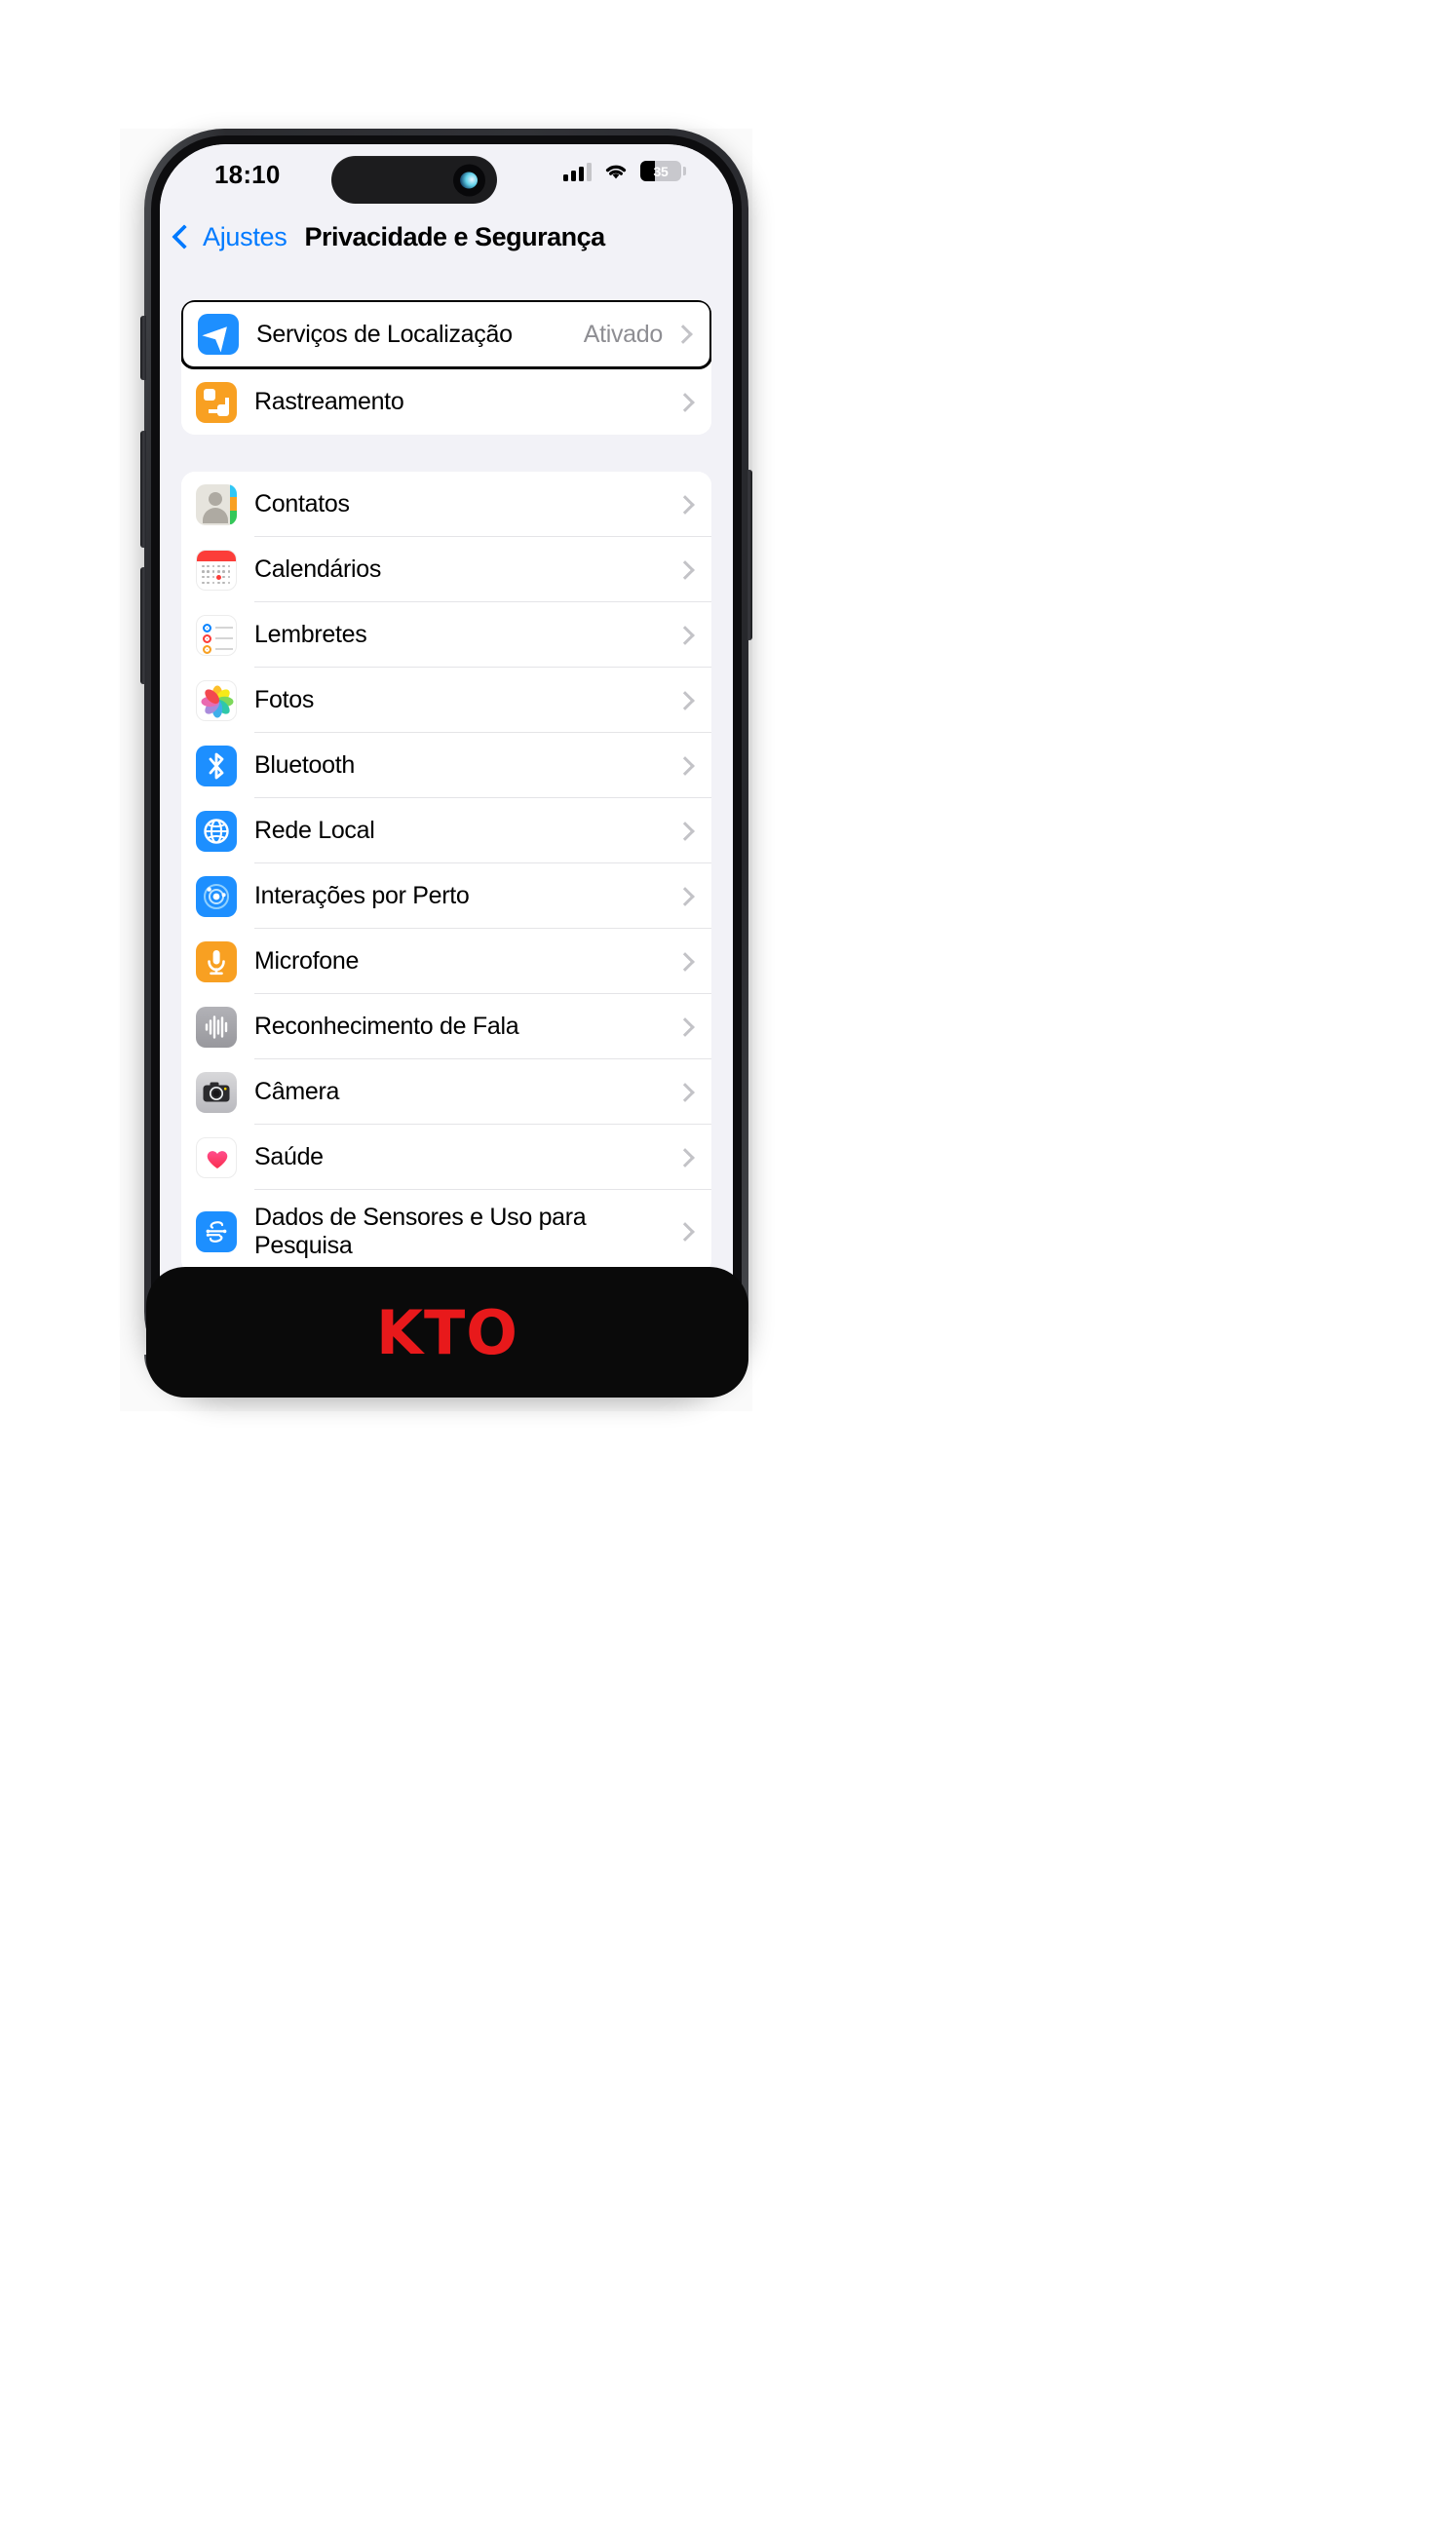  I want to click on tracking-icon, so click(216, 402).